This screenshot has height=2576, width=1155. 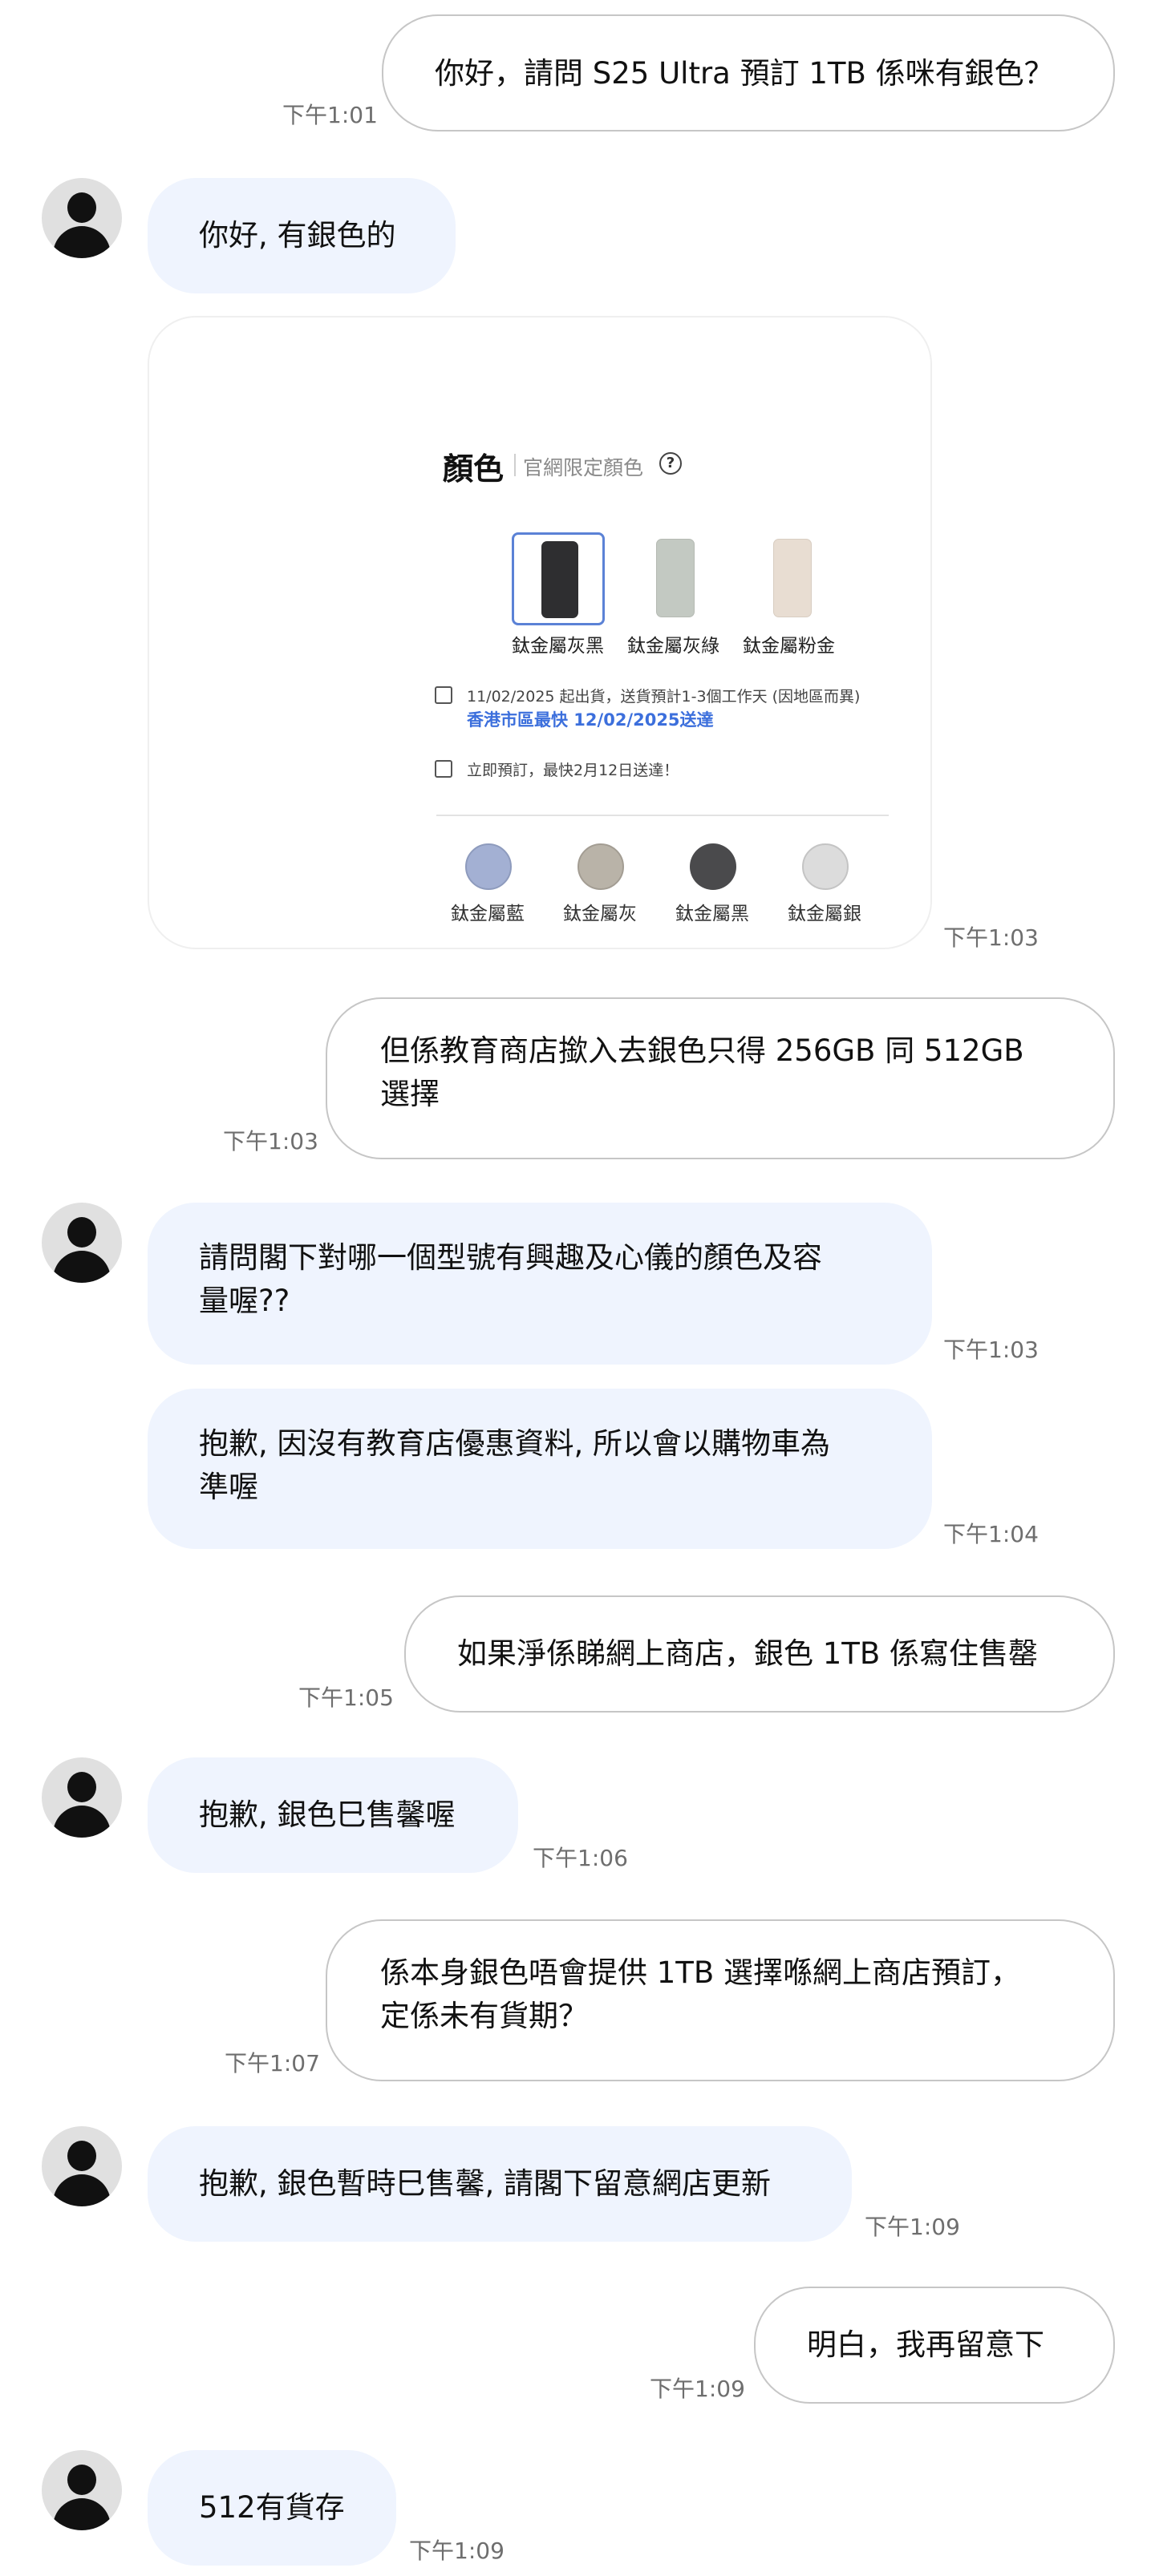 What do you see at coordinates (228, 1487) in the screenshot?
I see `message-text-line: 準喔` at bounding box center [228, 1487].